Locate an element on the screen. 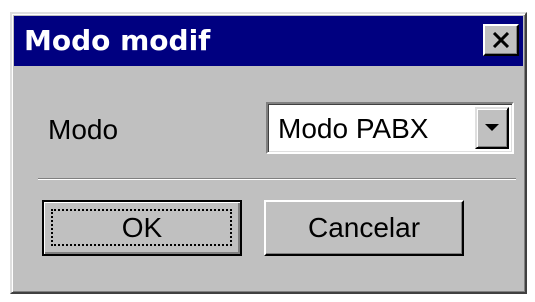 The width and height of the screenshot is (535, 302). mode-label: Modo is located at coordinates (83, 129).